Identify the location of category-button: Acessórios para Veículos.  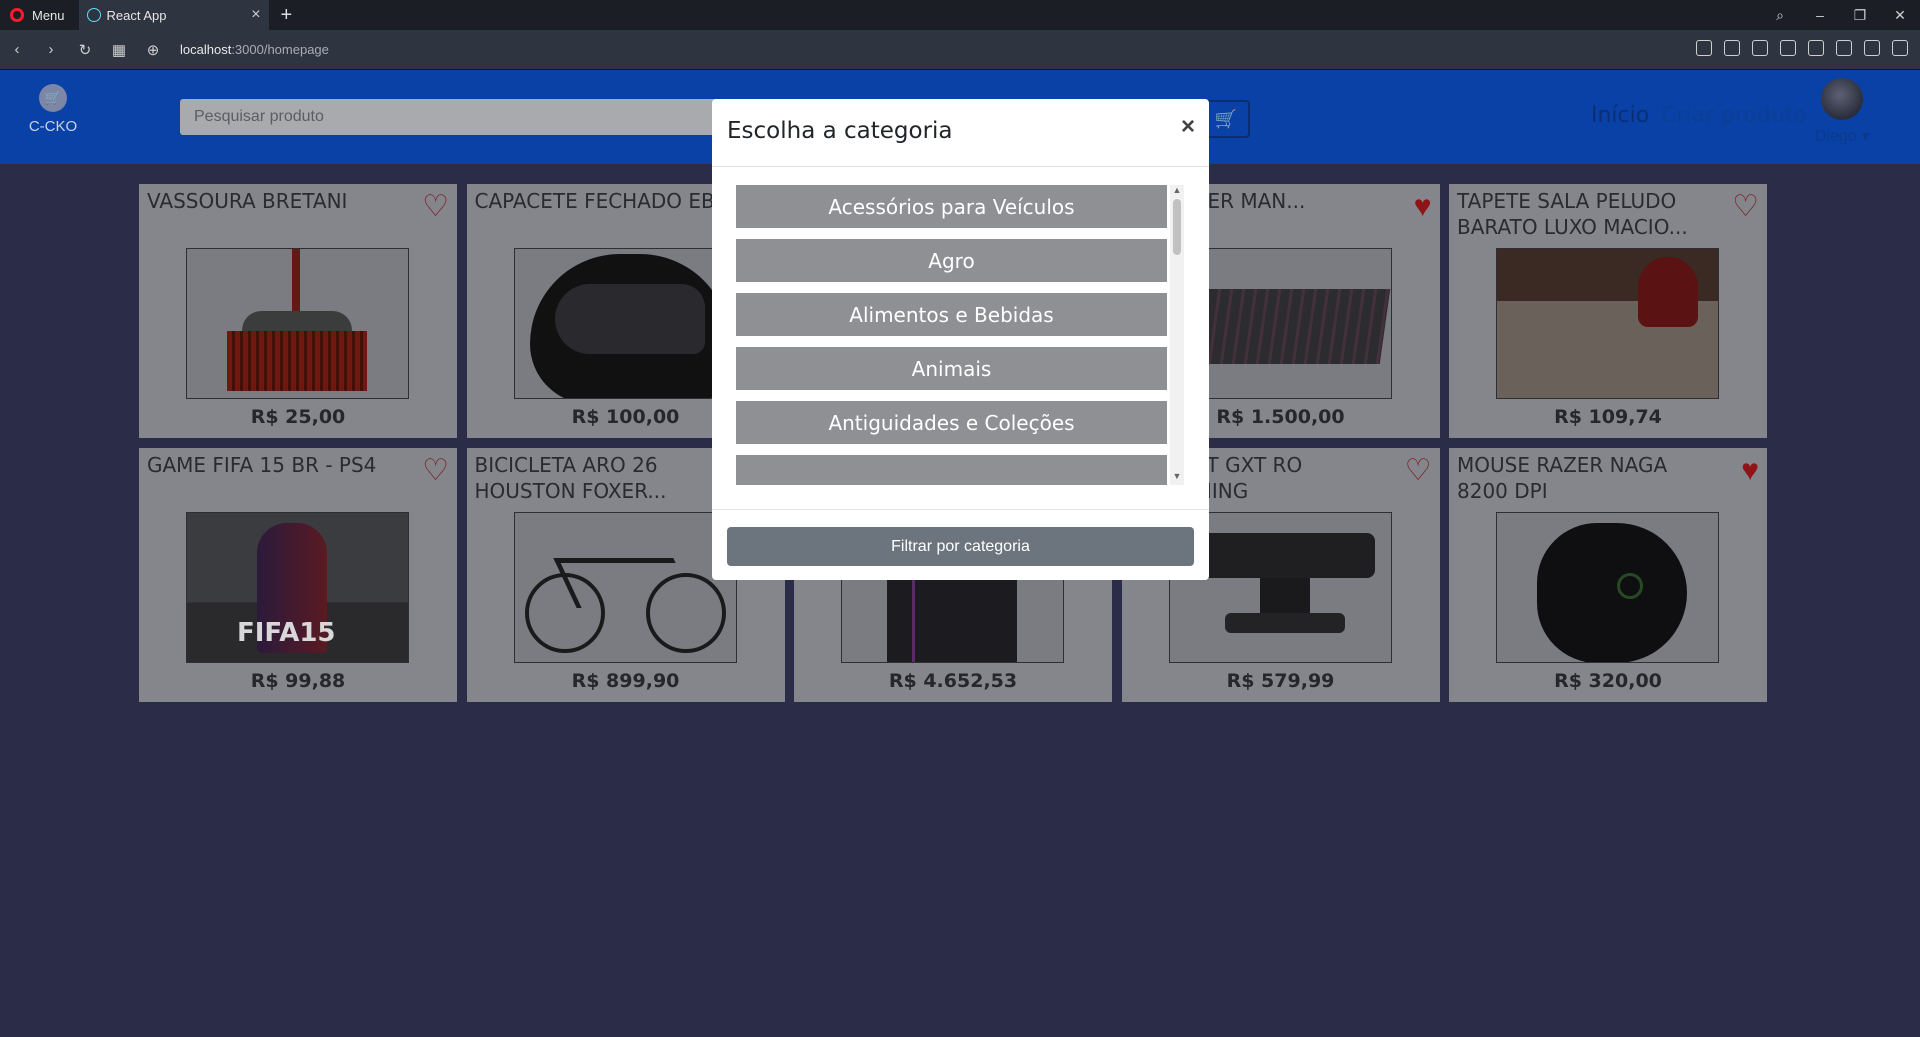
(951, 206).